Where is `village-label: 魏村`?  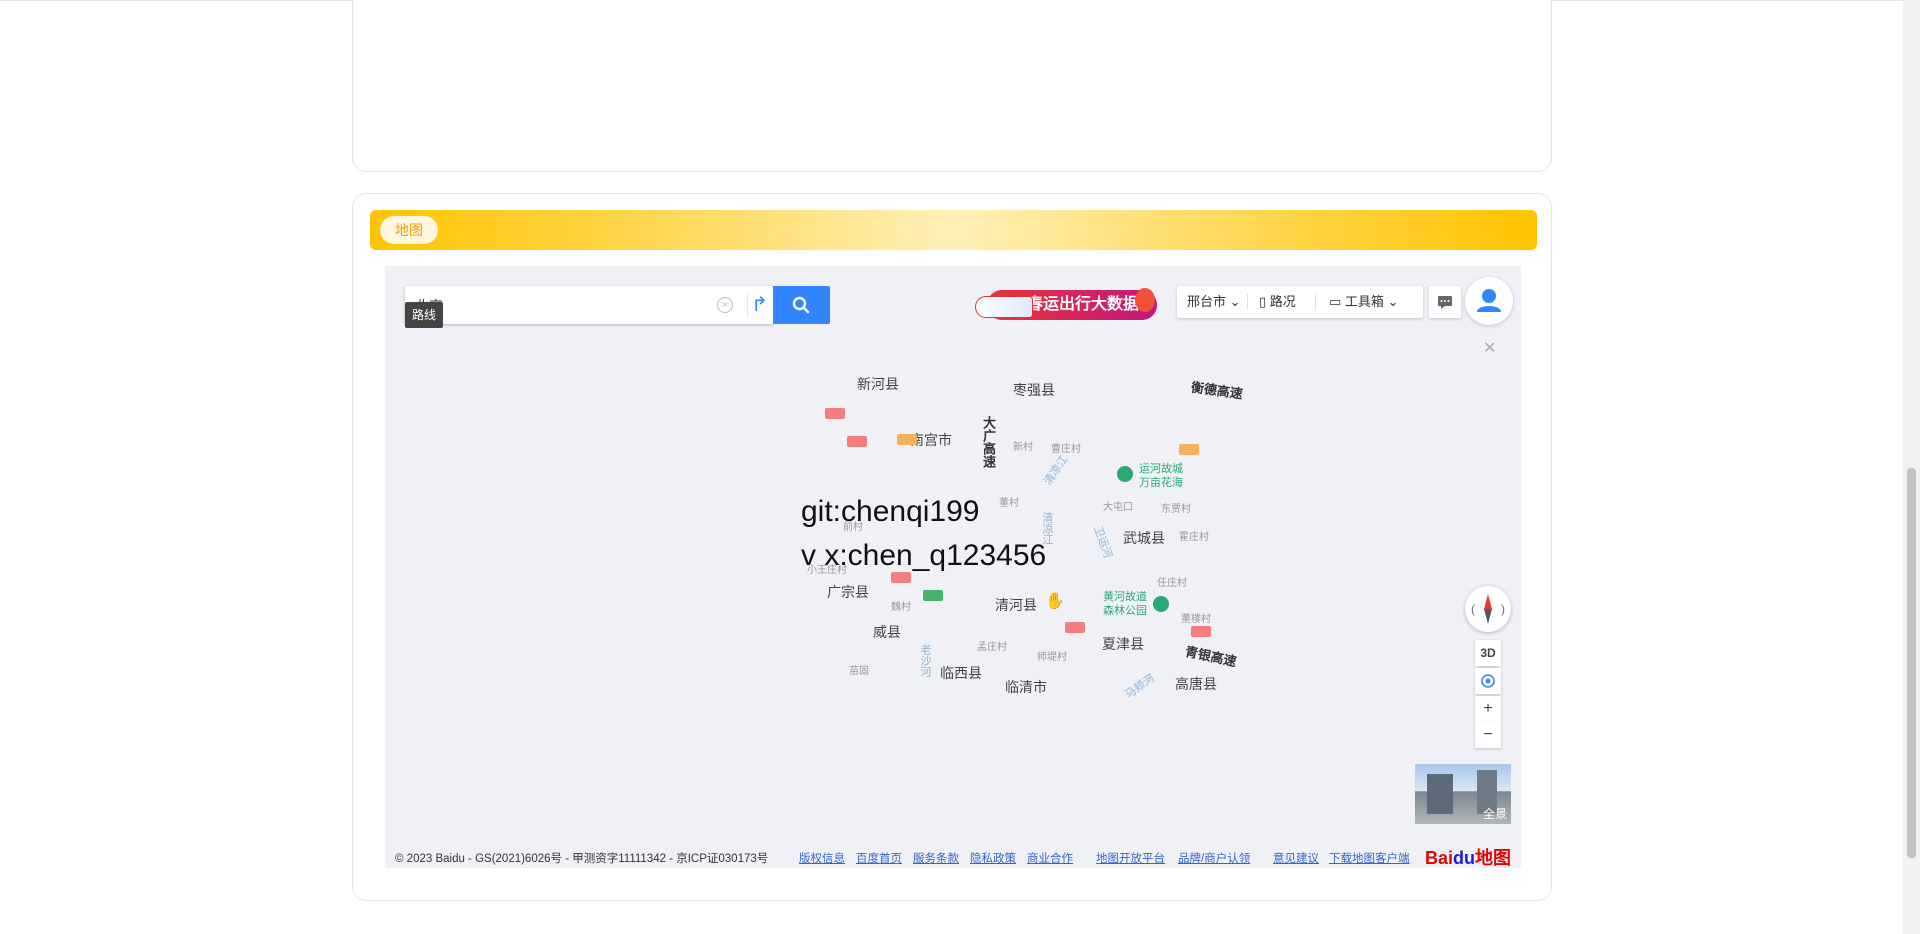
village-label: 魏村 is located at coordinates (901, 607).